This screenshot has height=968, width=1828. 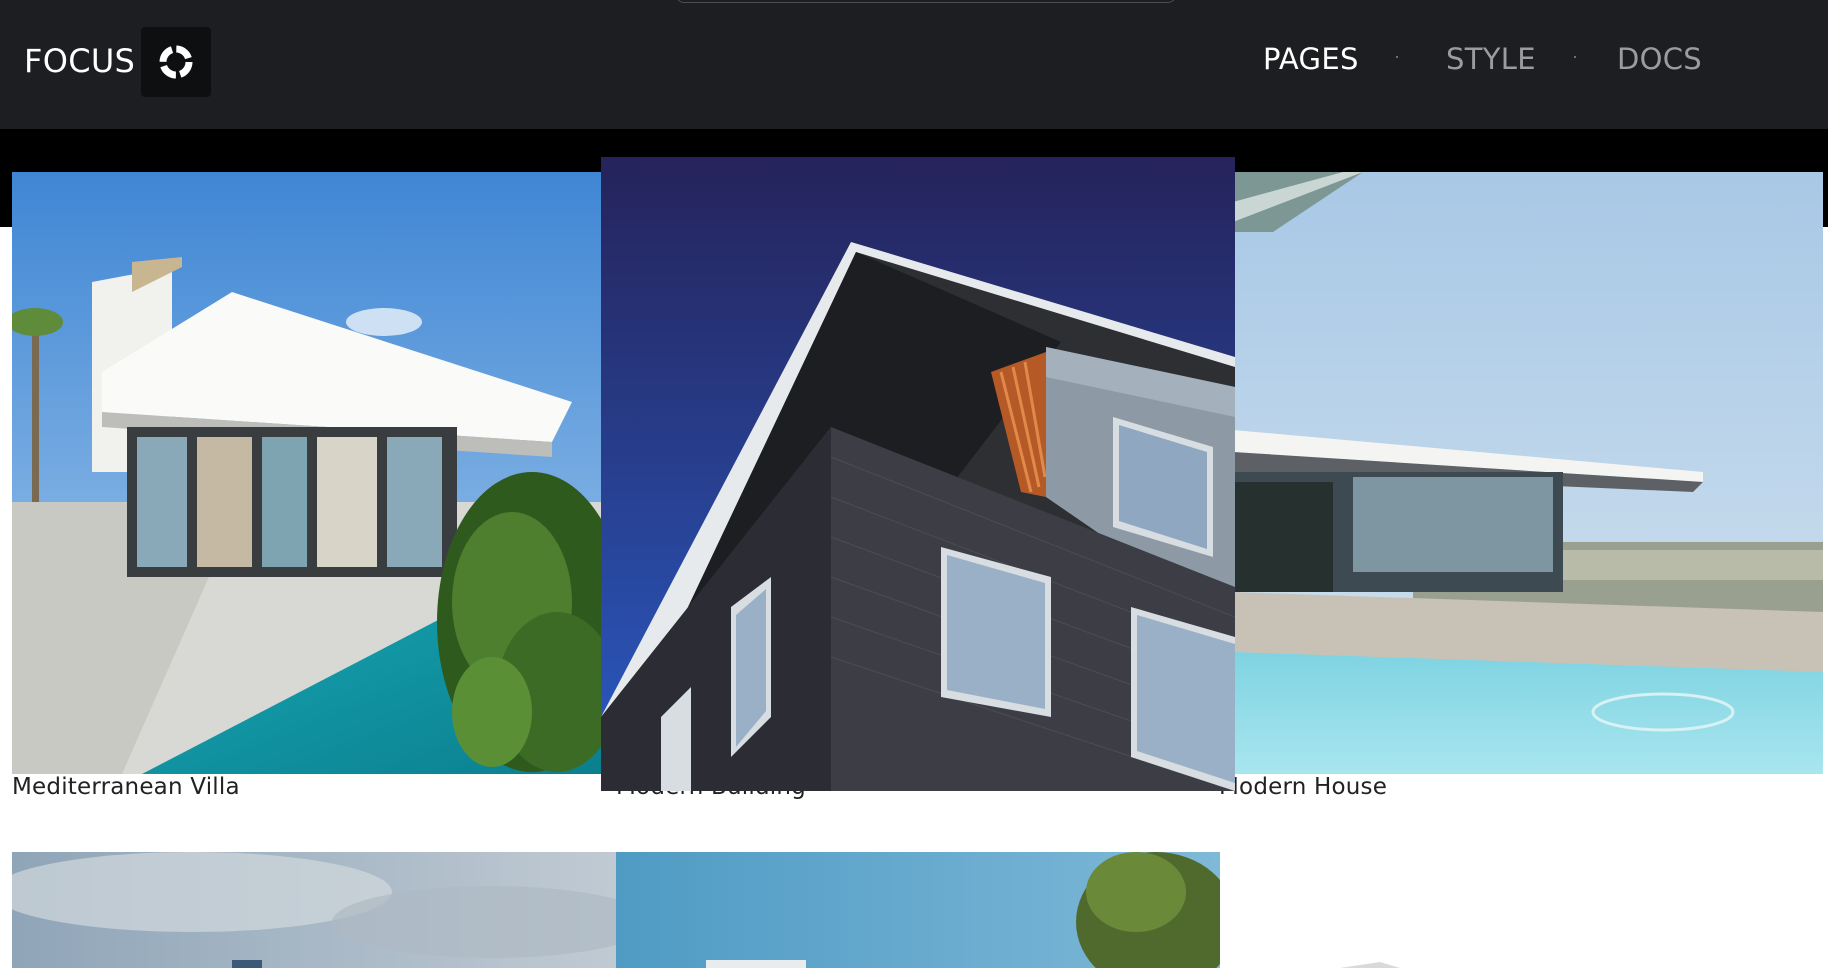 I want to click on gallery-caption: Modern House, so click(x=1303, y=787).